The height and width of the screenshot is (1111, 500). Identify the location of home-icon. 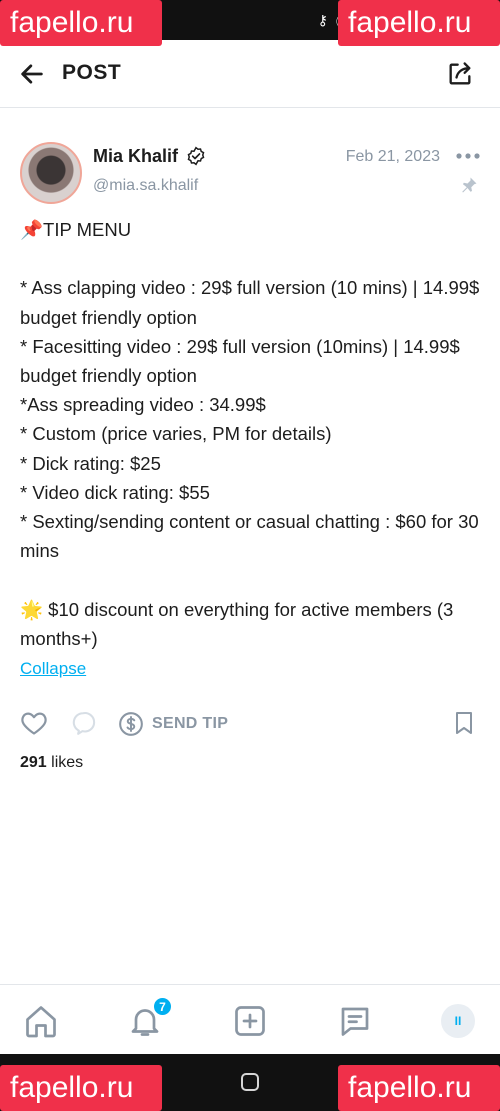
(41, 1021).